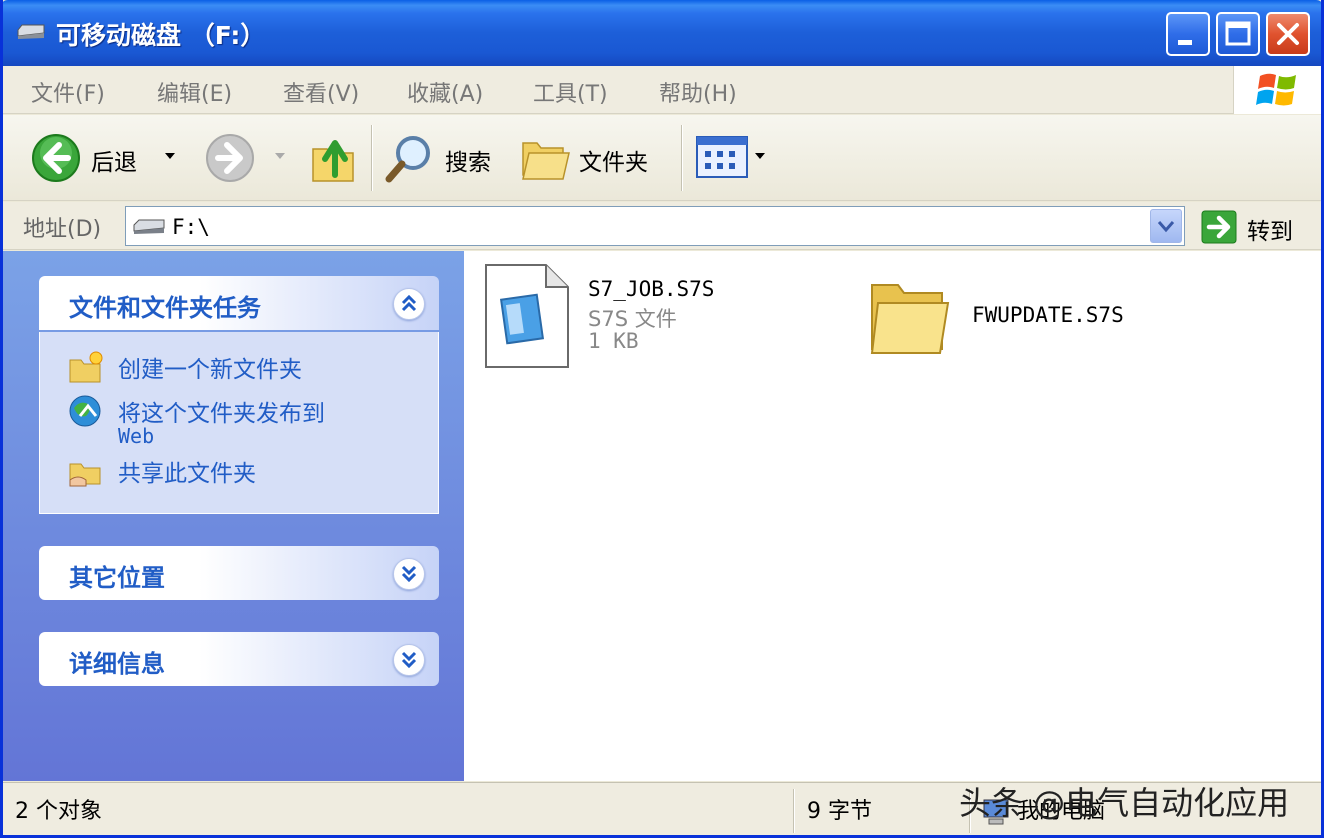  I want to click on go-button: 转到, so click(1258, 227).